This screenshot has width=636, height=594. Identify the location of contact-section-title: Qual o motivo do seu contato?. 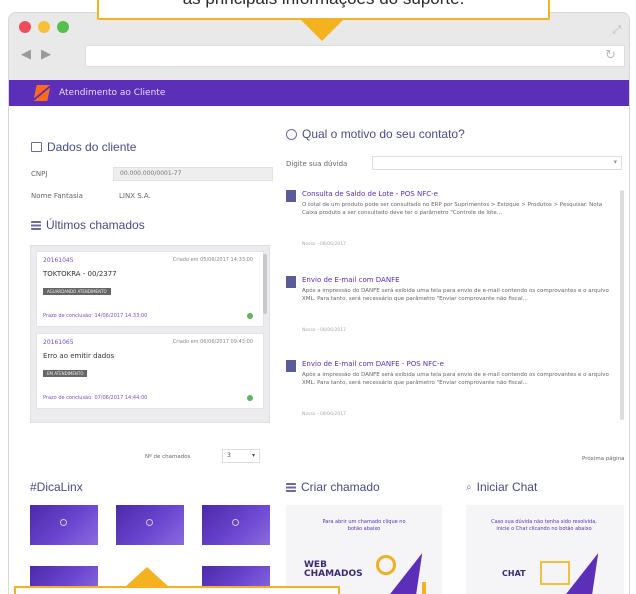
(375, 134).